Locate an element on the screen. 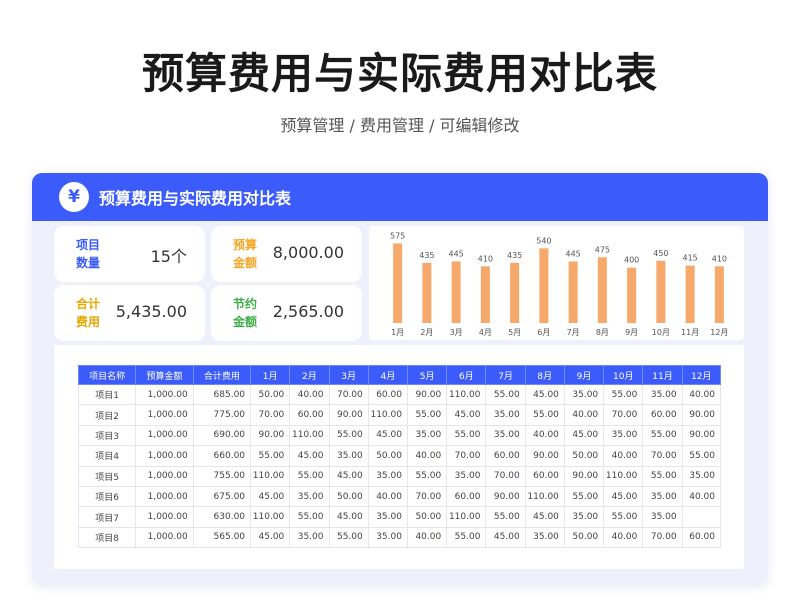  table-cell: 630.00 is located at coordinates (222, 517).